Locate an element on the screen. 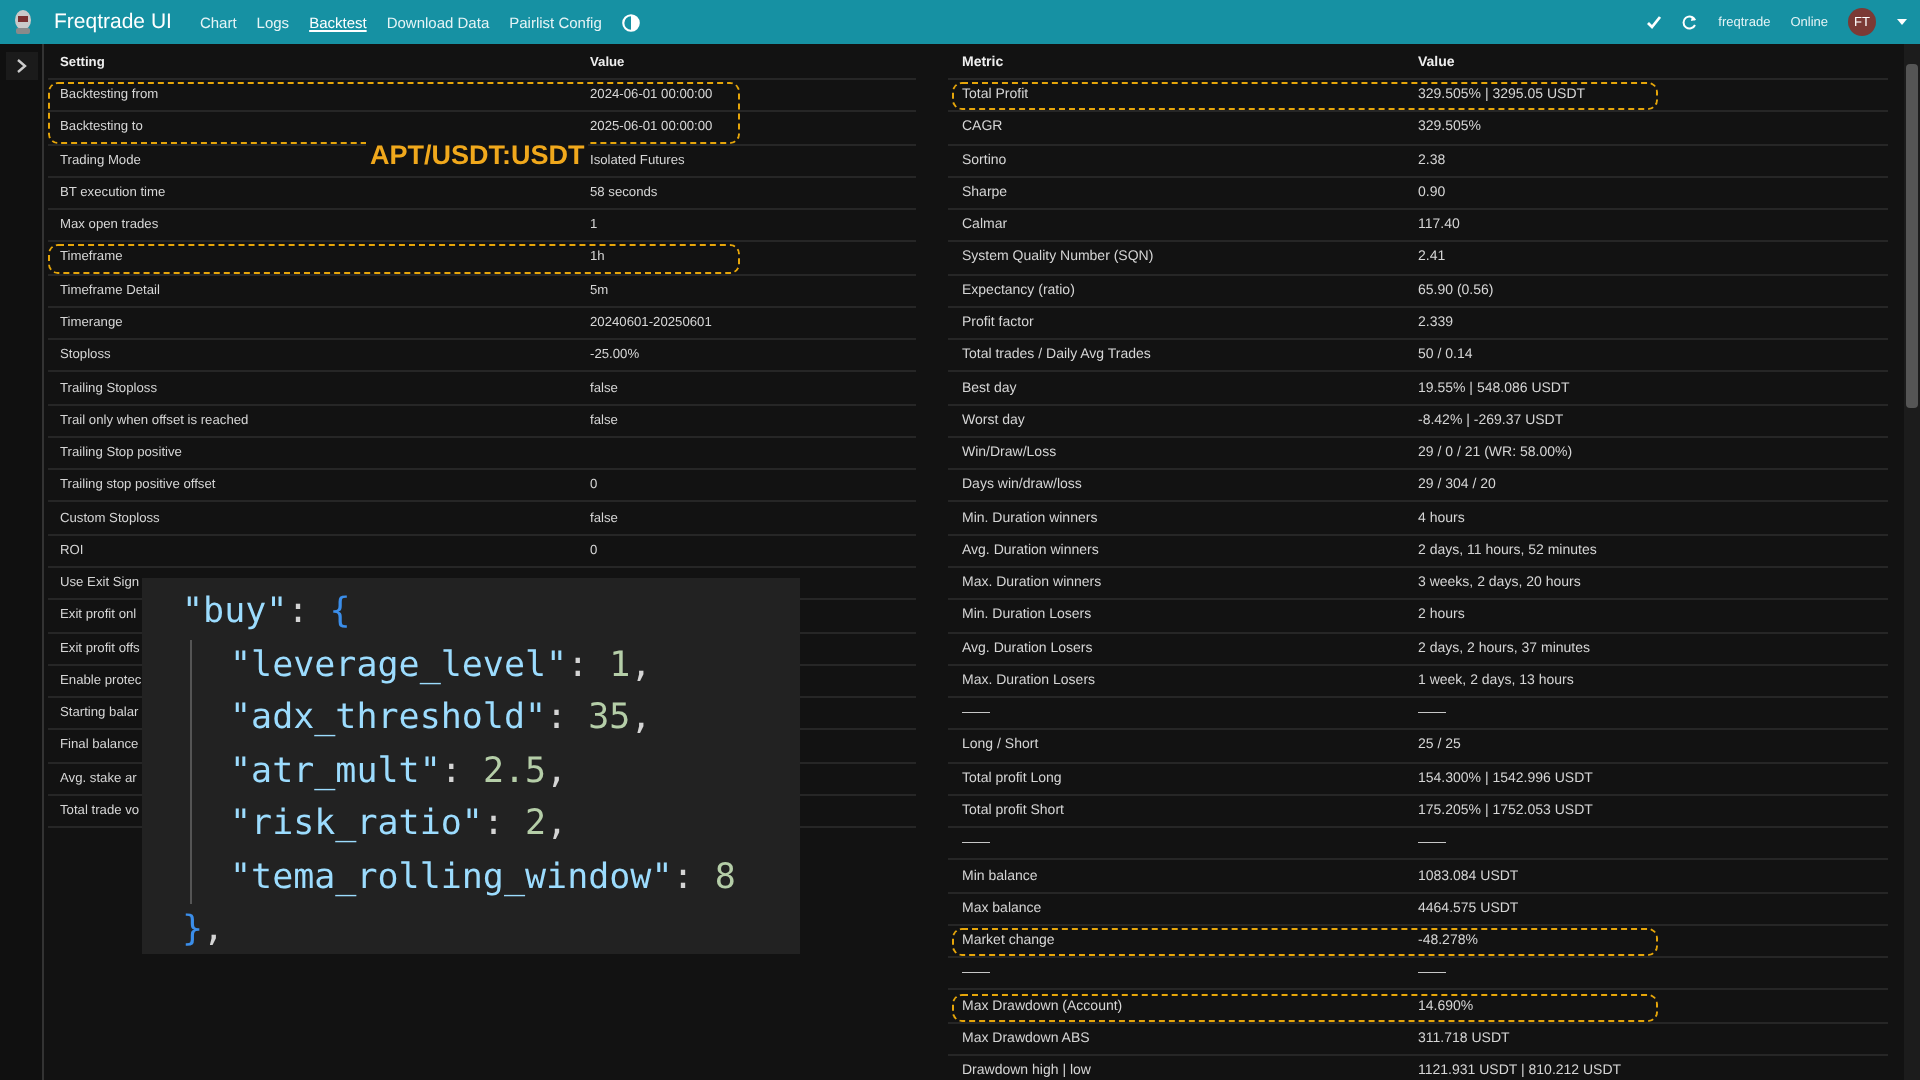 The height and width of the screenshot is (1080, 1920). pair-label: APT/USDT:USDT is located at coordinates (477, 155).